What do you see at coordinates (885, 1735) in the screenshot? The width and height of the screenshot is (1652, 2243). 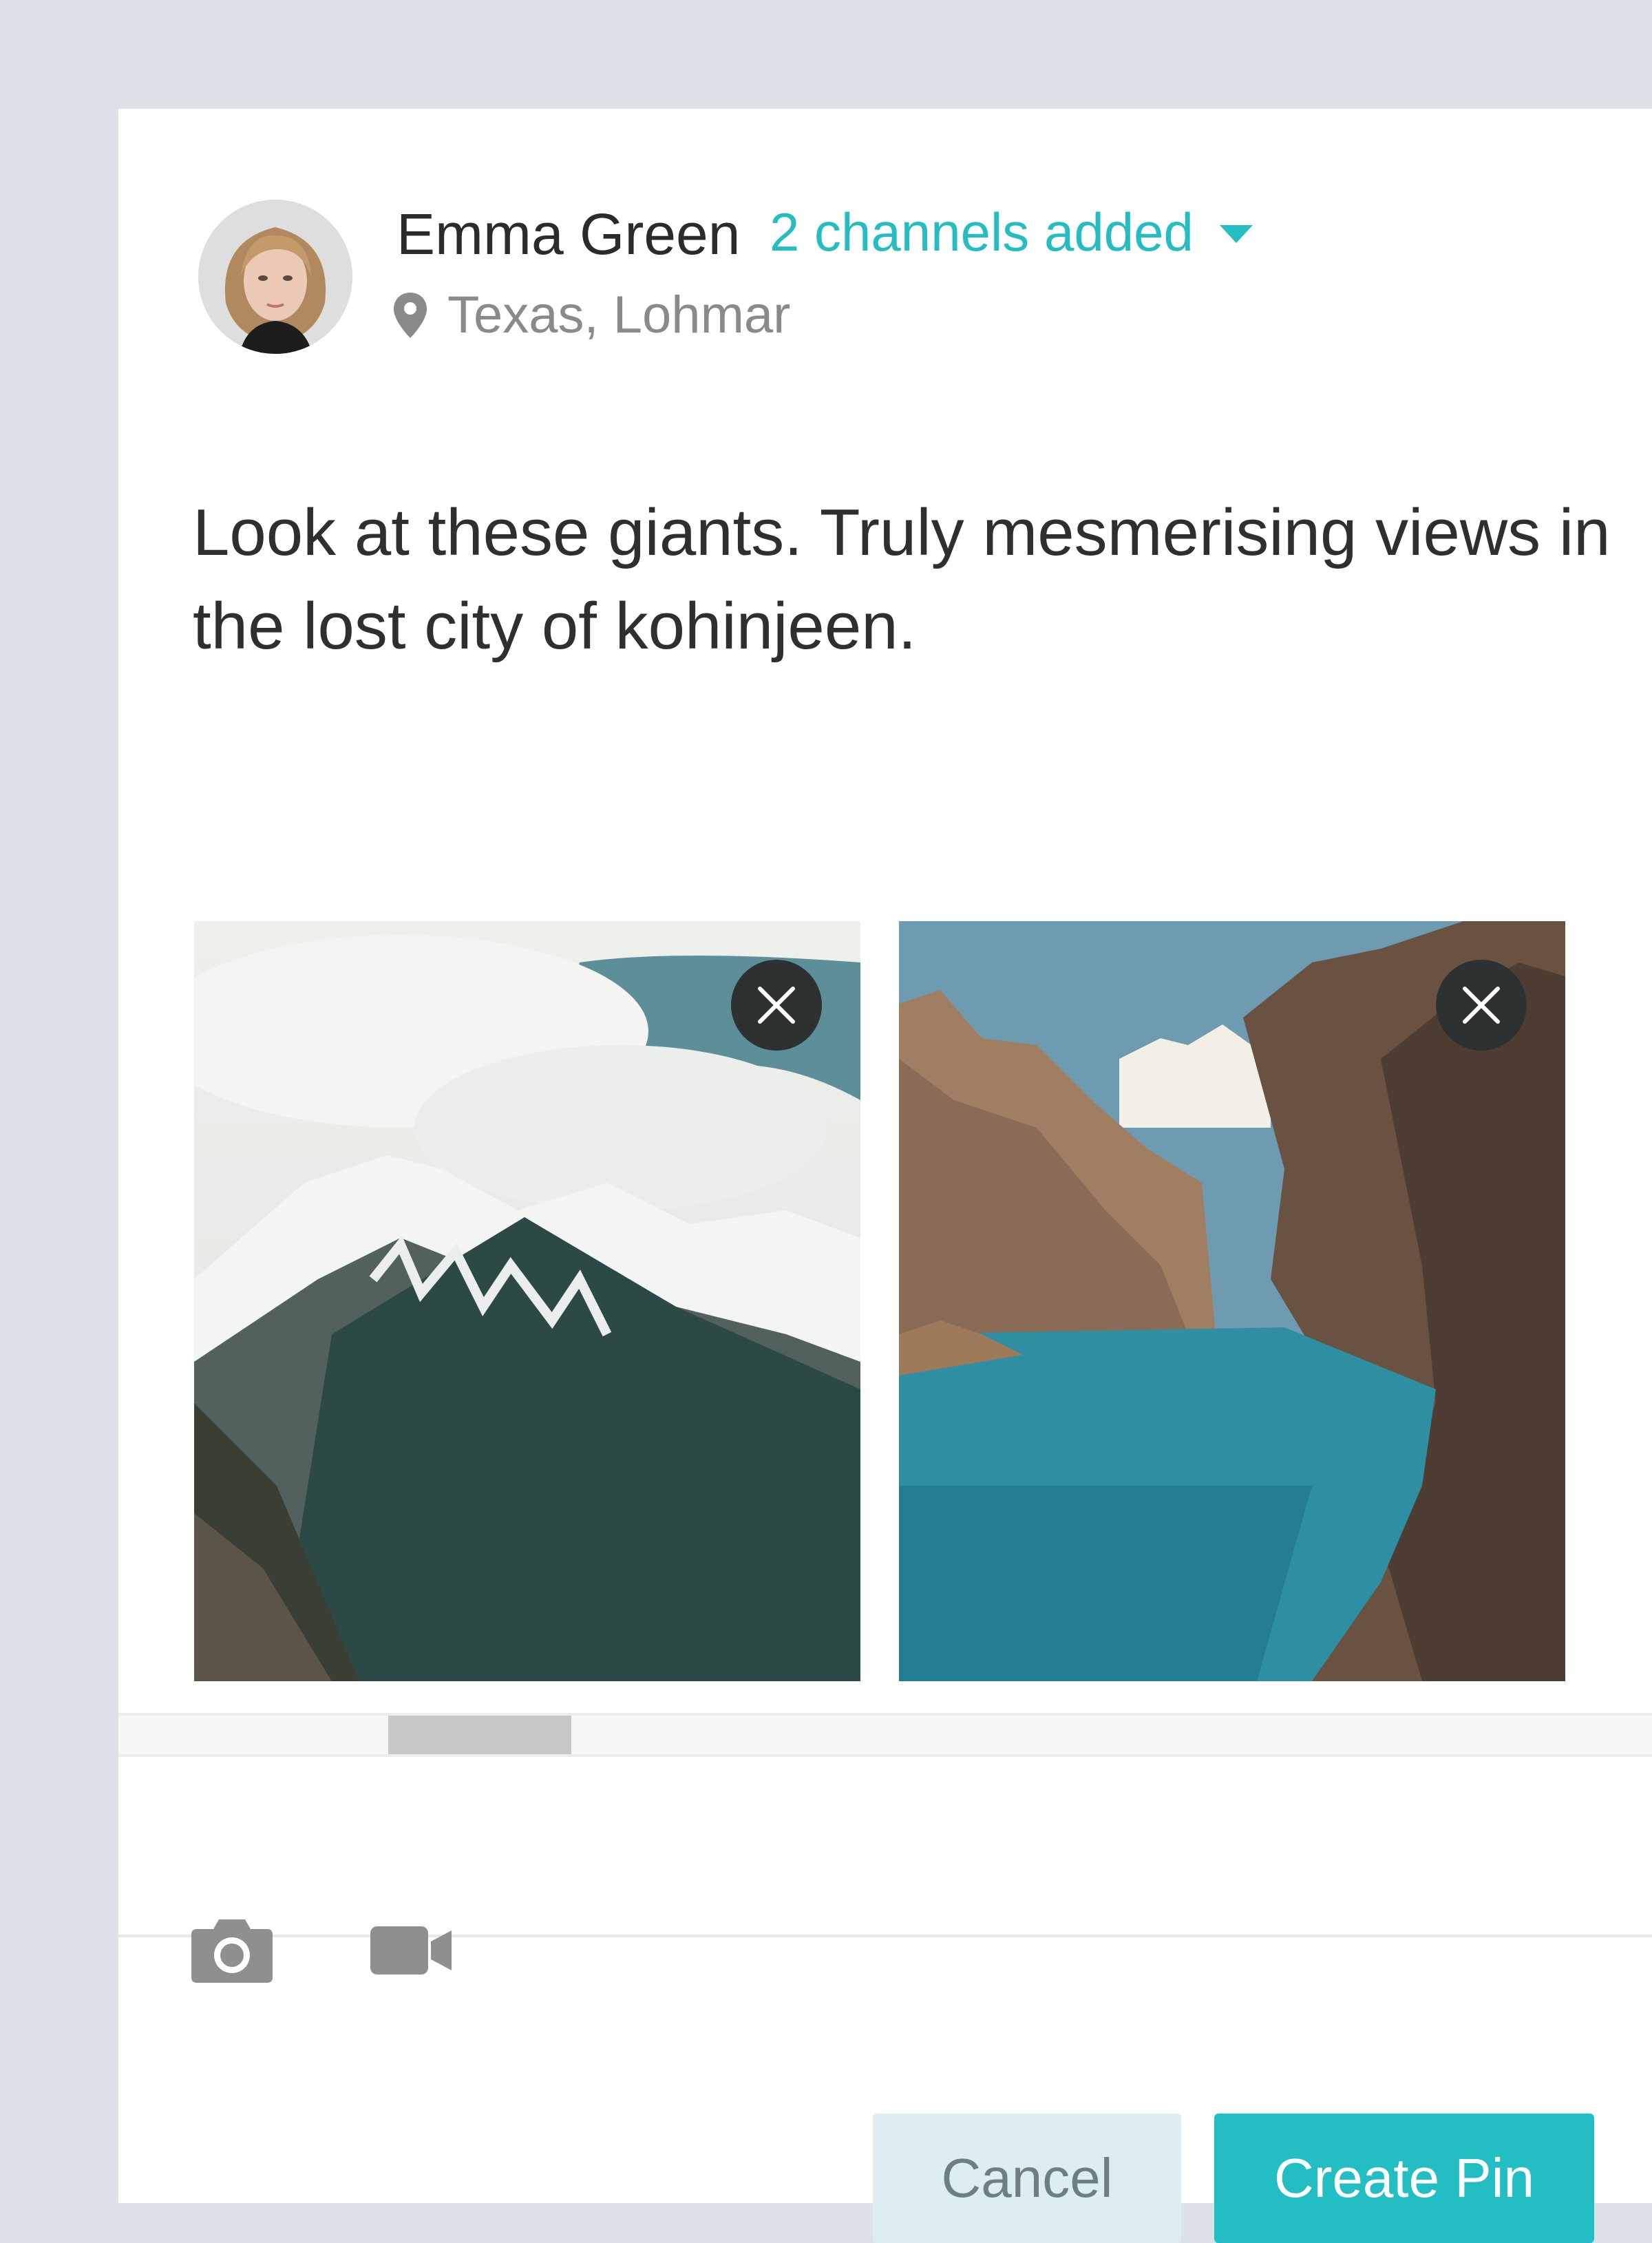 I see `horizontal-scrollbar` at bounding box center [885, 1735].